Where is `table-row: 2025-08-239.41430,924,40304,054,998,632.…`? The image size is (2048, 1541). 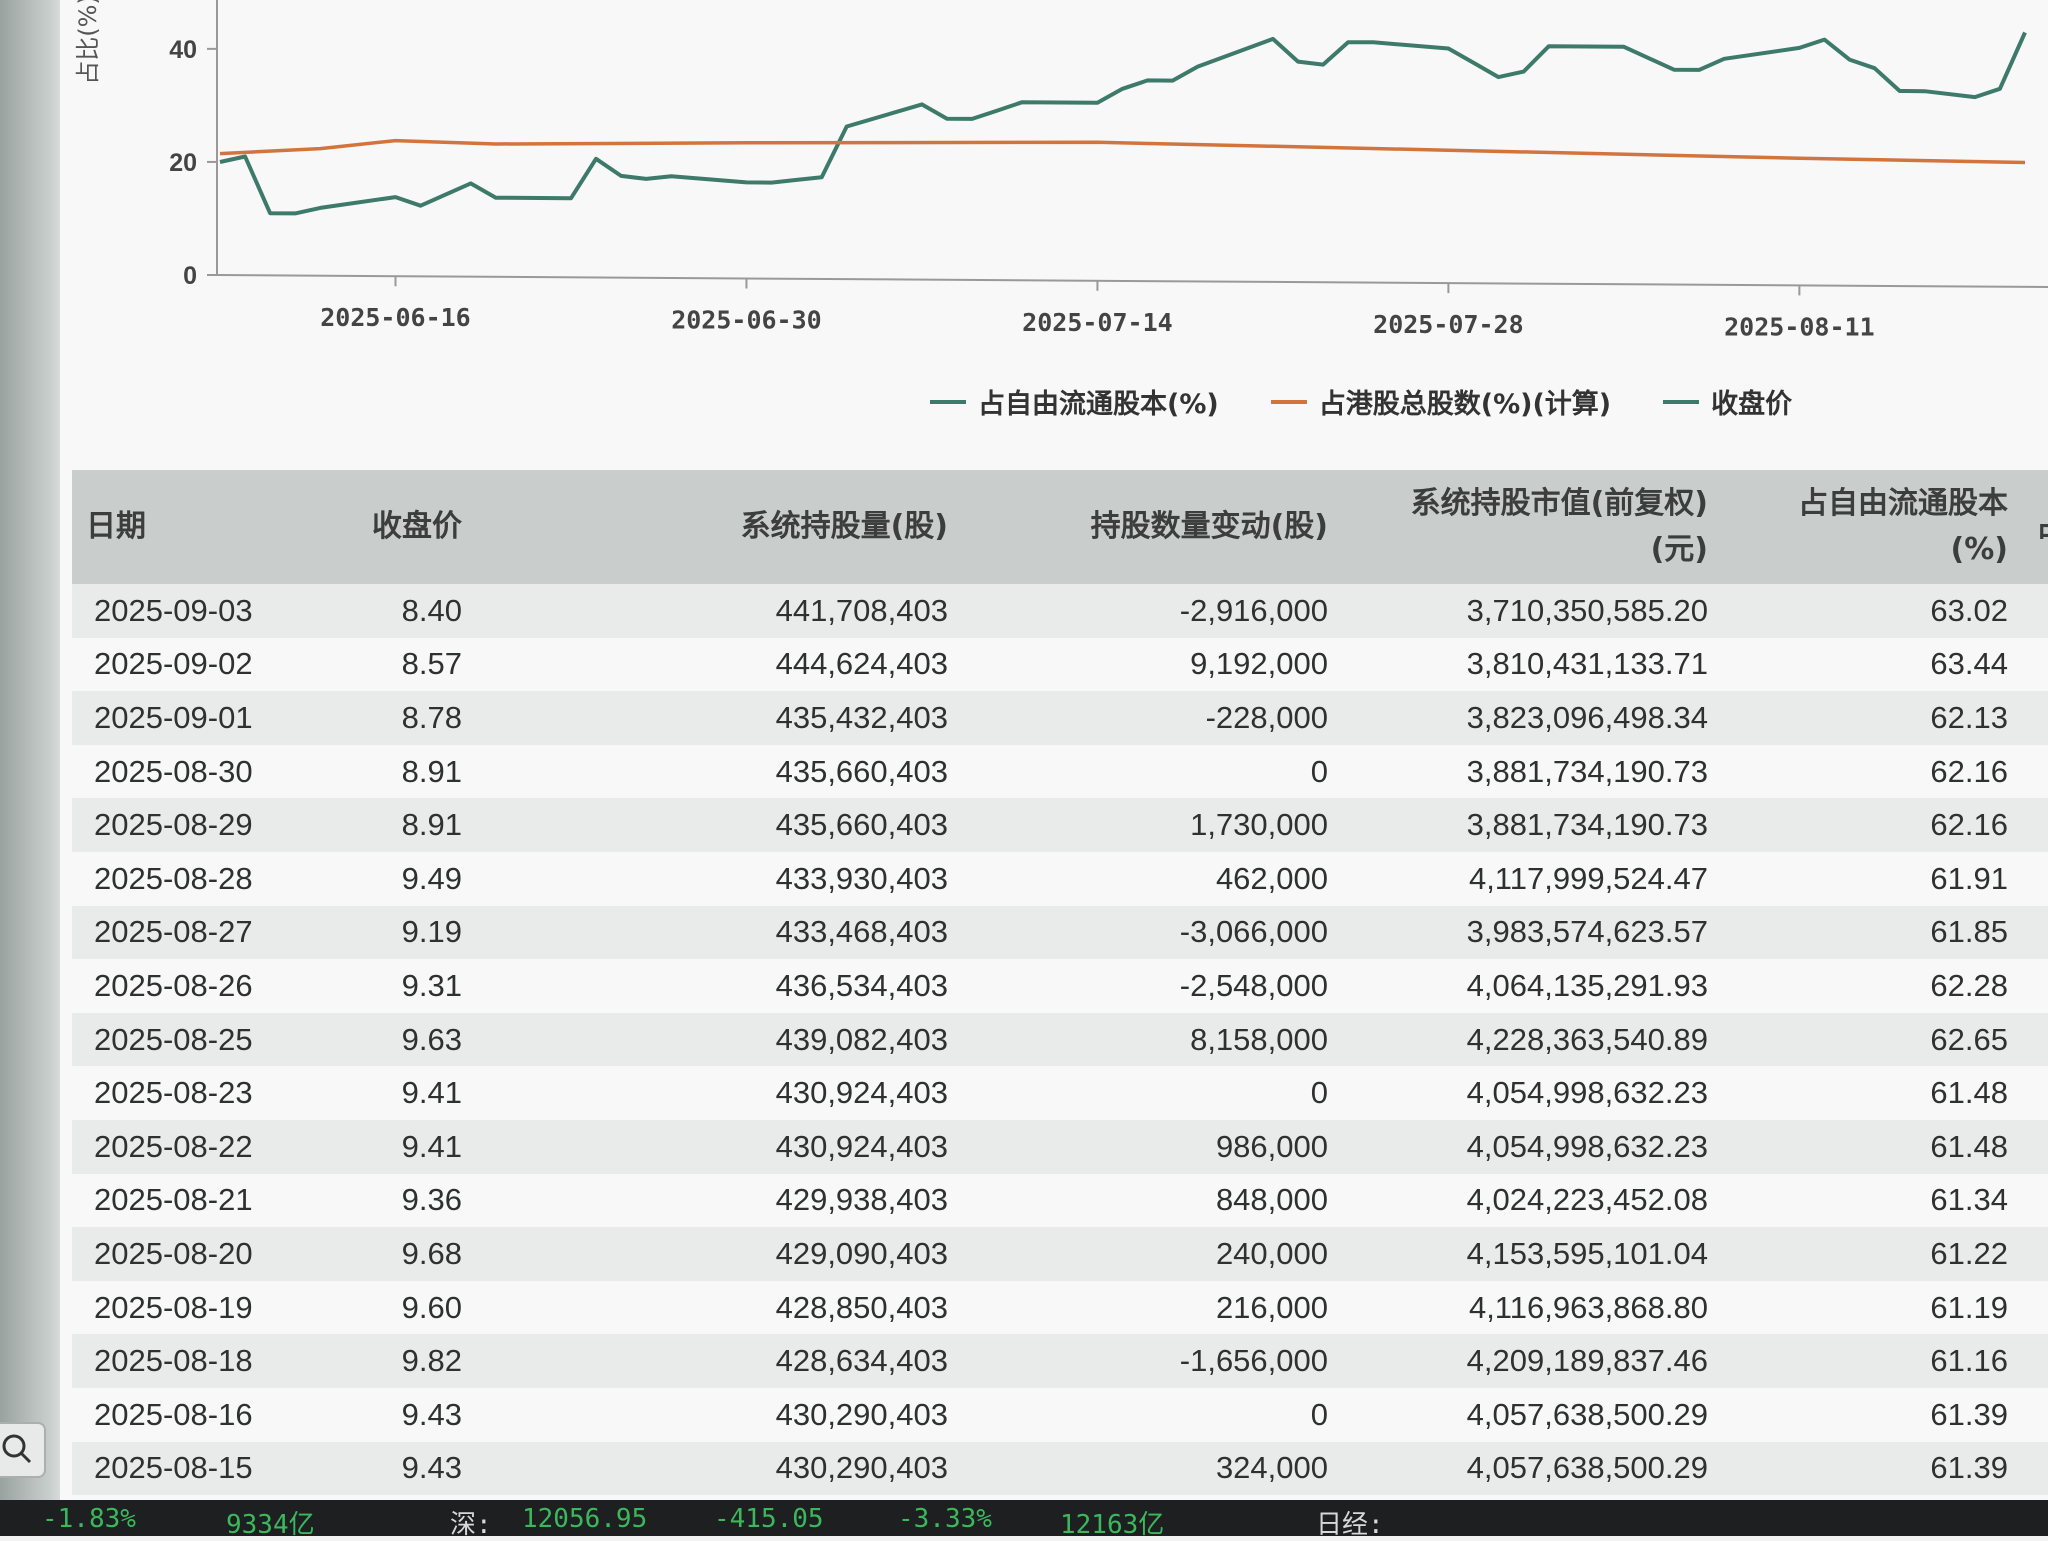 table-row: 2025-08-239.41430,924,40304,054,998,632.… is located at coordinates (1060, 1093).